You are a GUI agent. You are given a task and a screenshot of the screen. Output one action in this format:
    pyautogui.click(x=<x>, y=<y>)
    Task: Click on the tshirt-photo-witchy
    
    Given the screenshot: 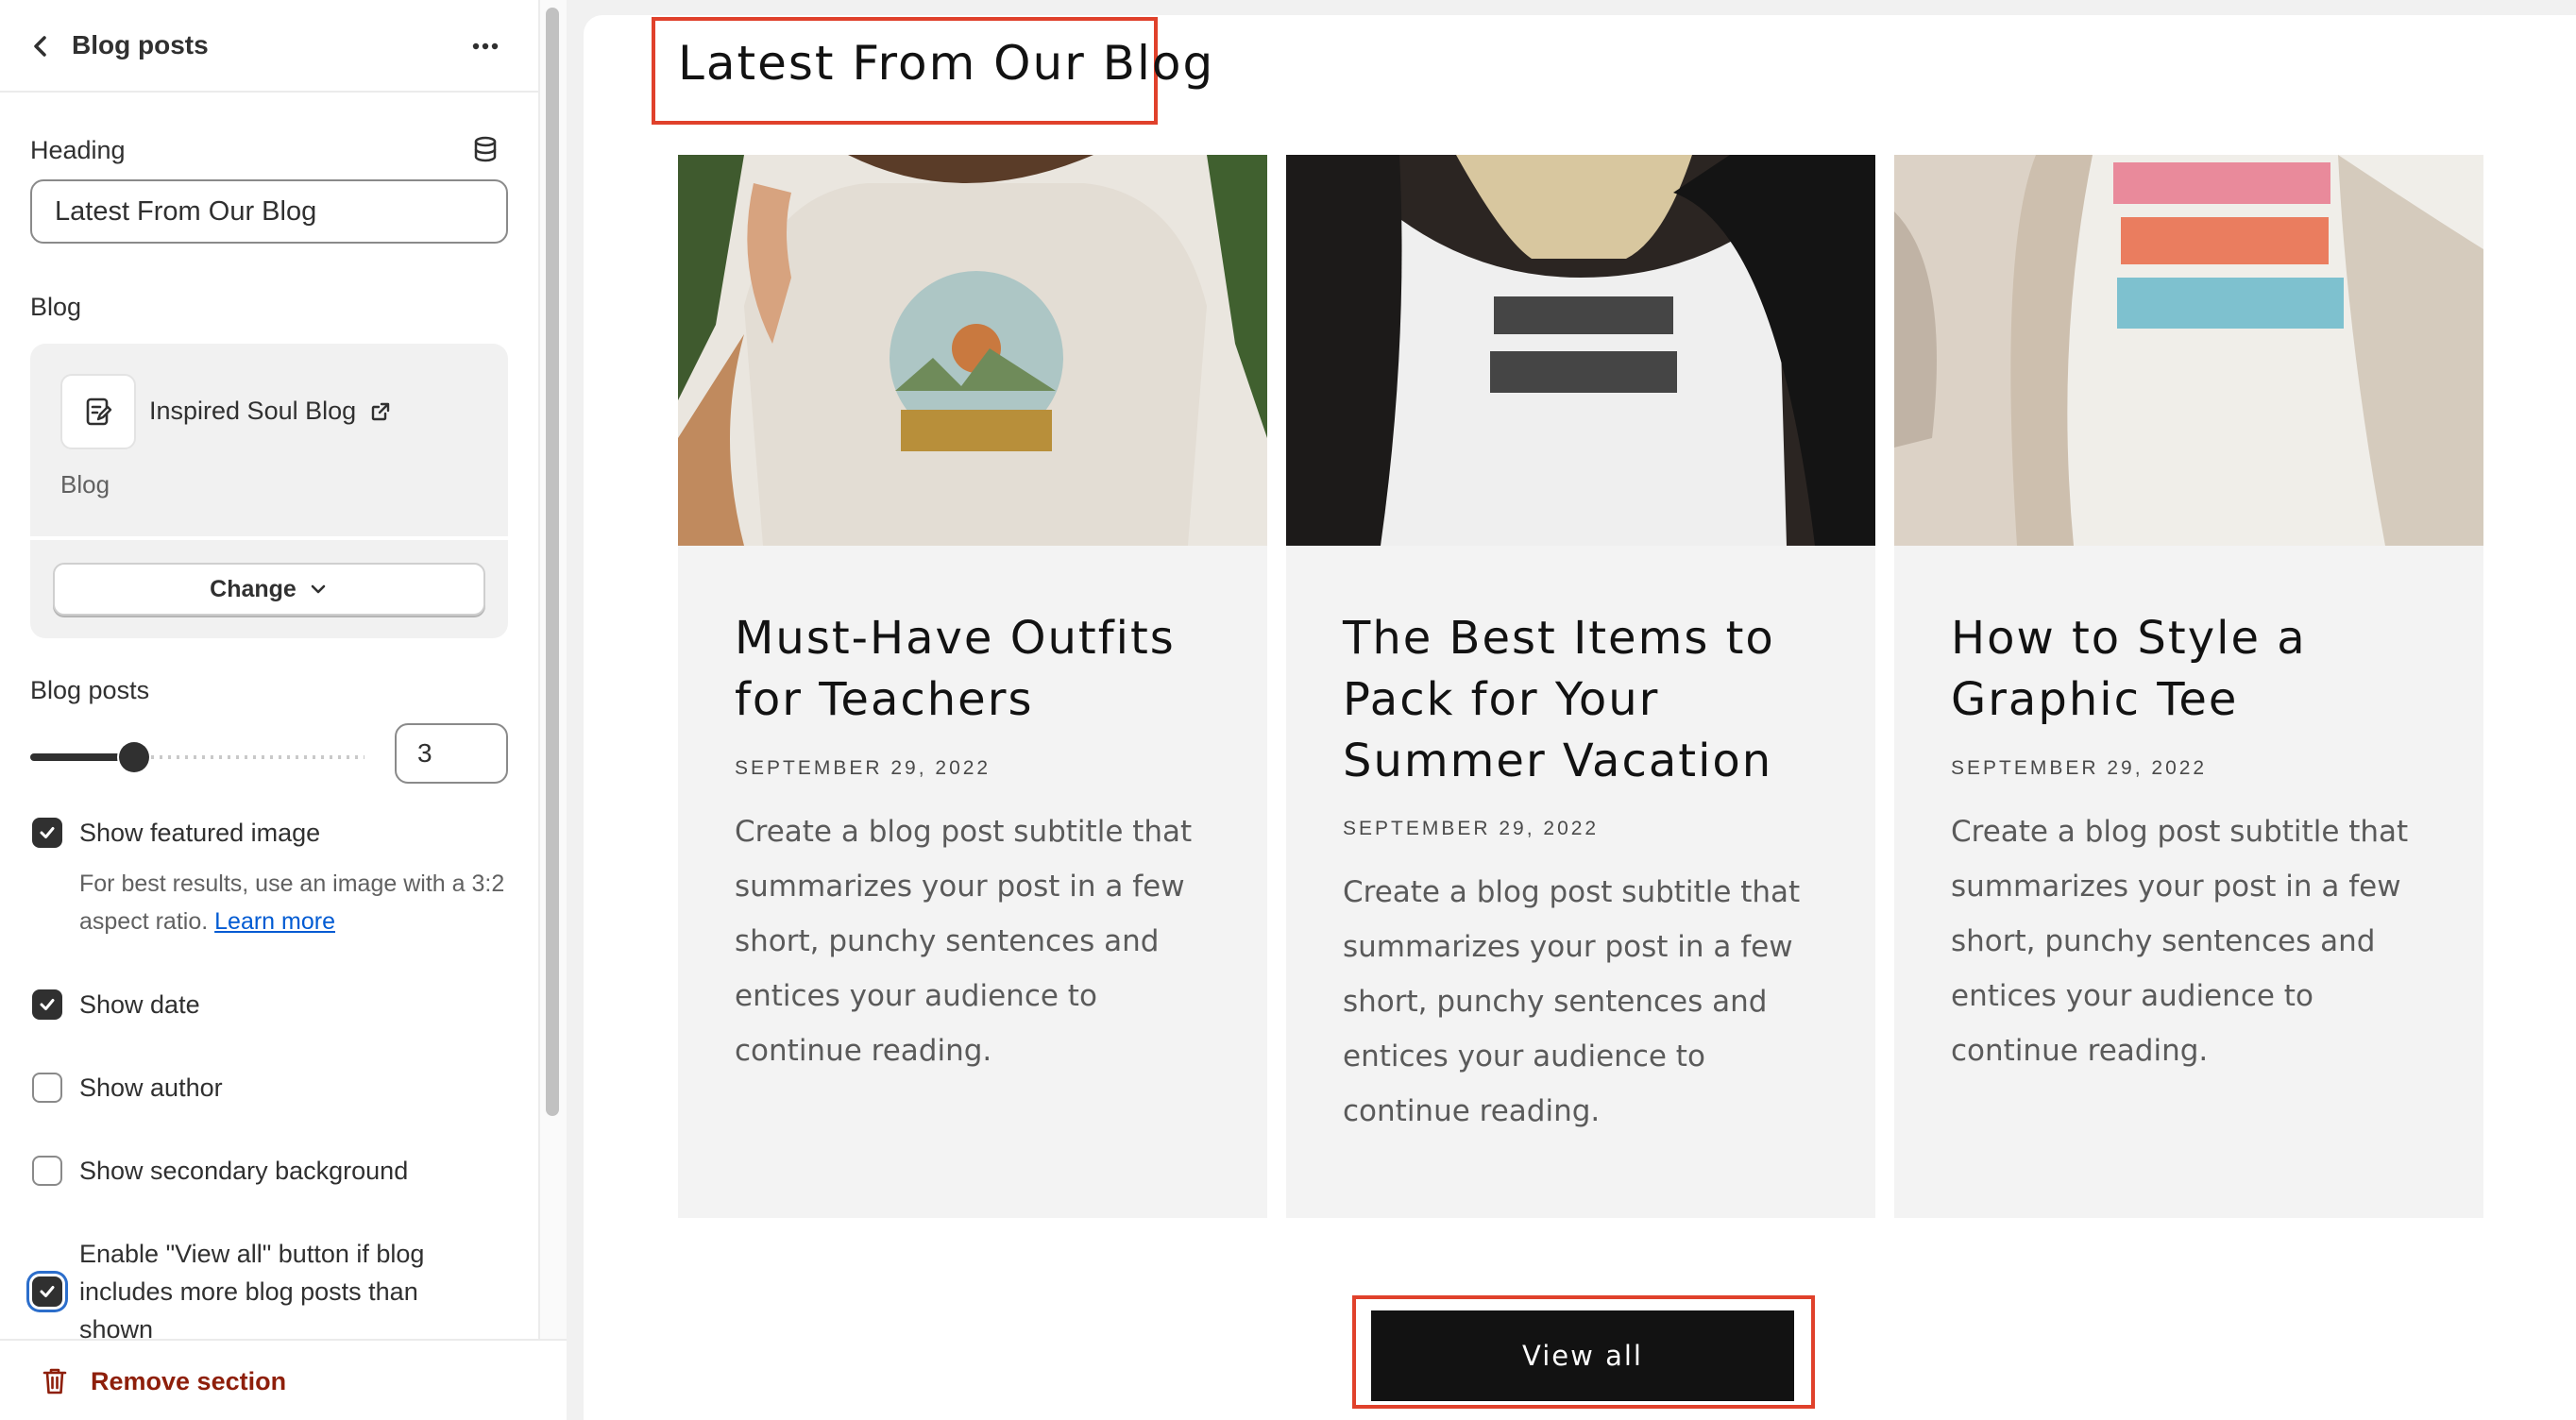 What is the action you would take?
    pyautogui.click(x=1580, y=350)
    